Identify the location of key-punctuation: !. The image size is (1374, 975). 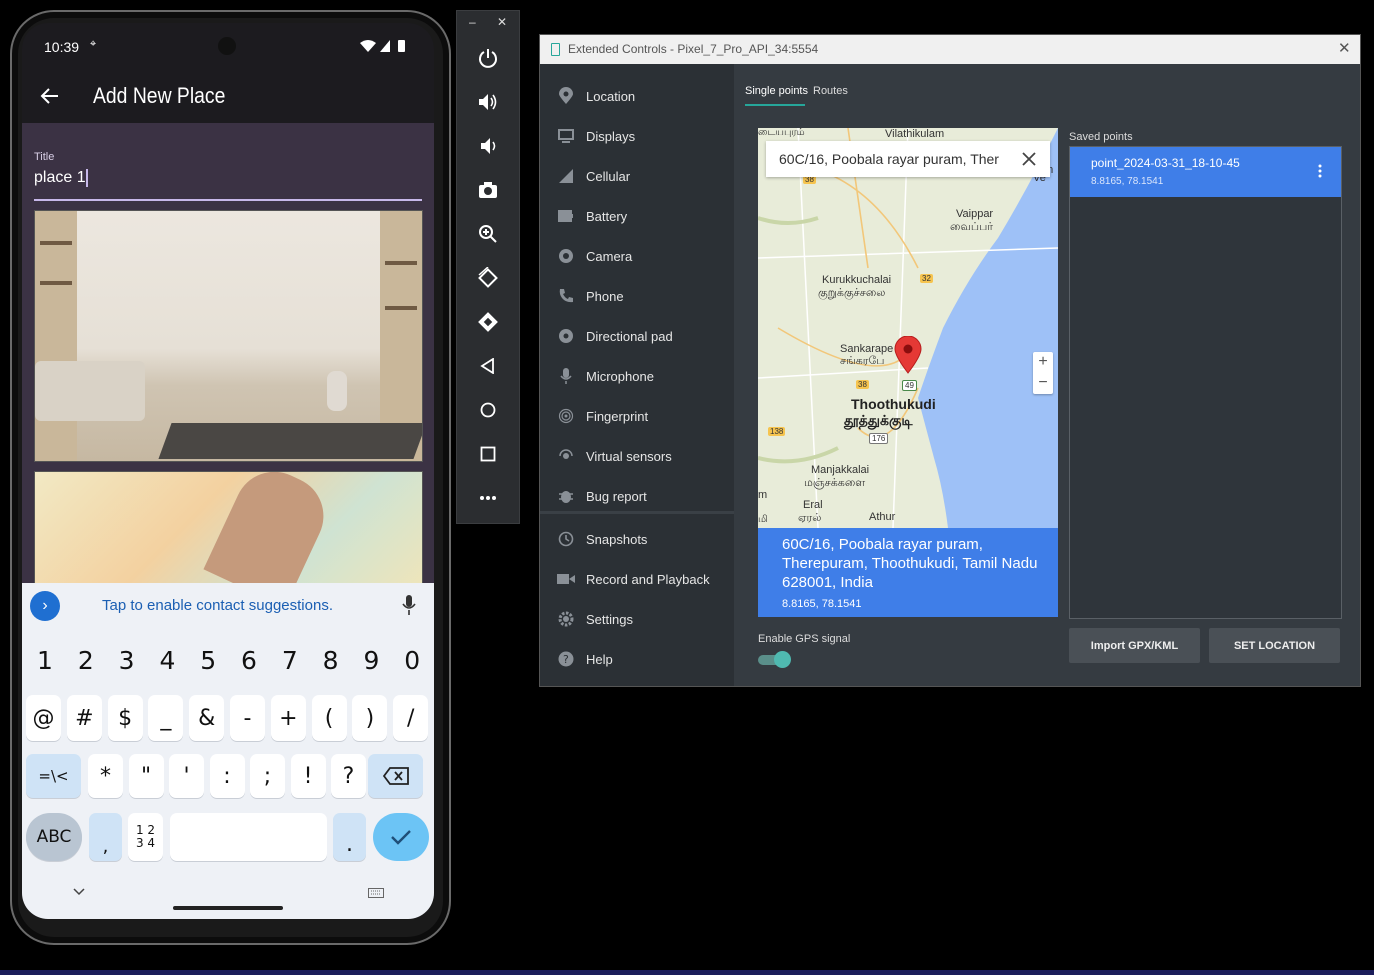
(308, 776).